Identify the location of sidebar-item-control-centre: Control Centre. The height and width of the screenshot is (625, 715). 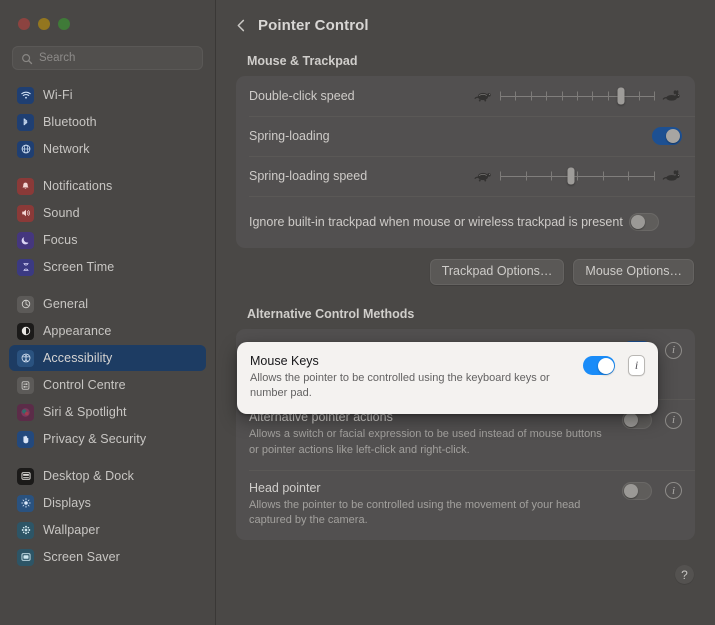
(107, 385).